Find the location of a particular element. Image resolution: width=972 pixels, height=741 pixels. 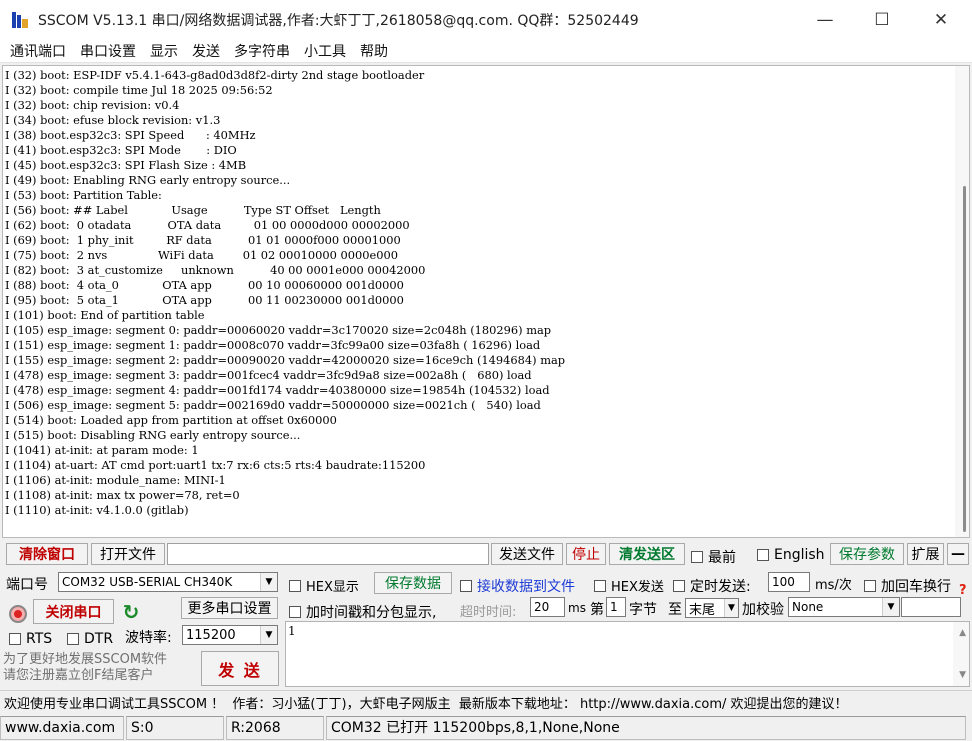

baud-label: 波特率: is located at coordinates (148, 638).